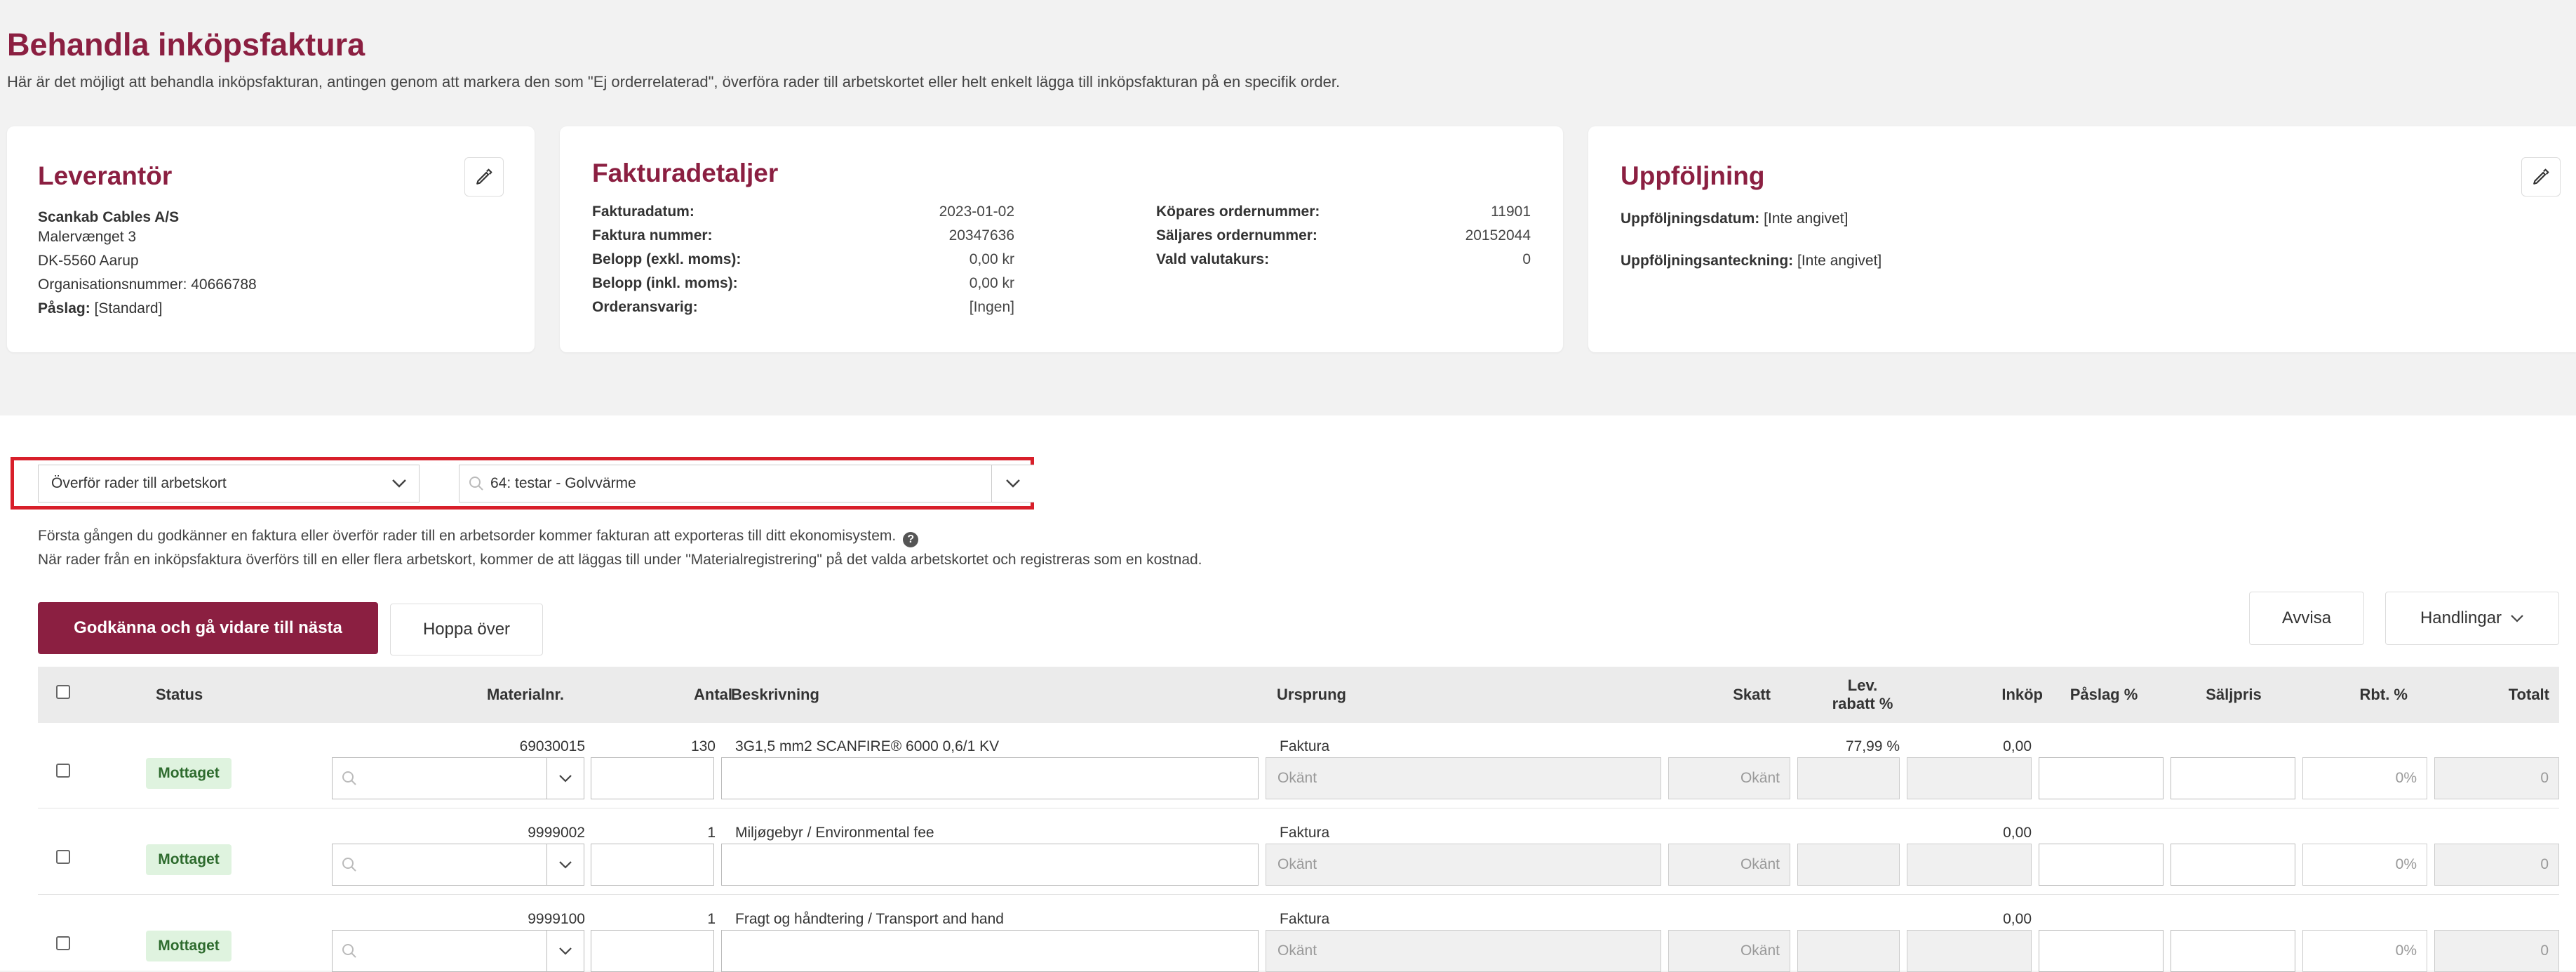  I want to click on invoice-date-label: Fakturadatum:, so click(643, 212).